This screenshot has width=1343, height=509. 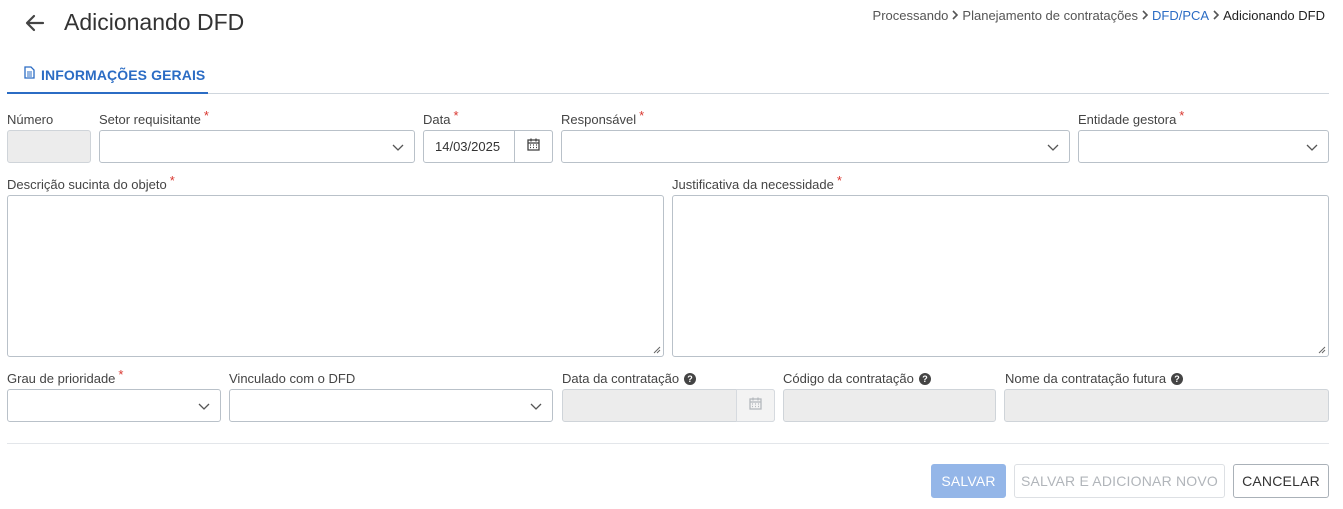 I want to click on nome-contratacao-futura-field, so click(x=1166, y=405).